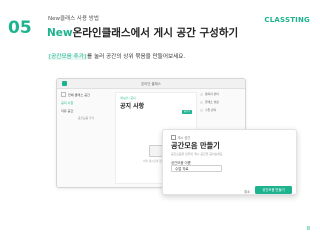 The image size is (320, 240). Describe the element at coordinates (156, 151) in the screenshot. I see `empty-state-icon` at that location.